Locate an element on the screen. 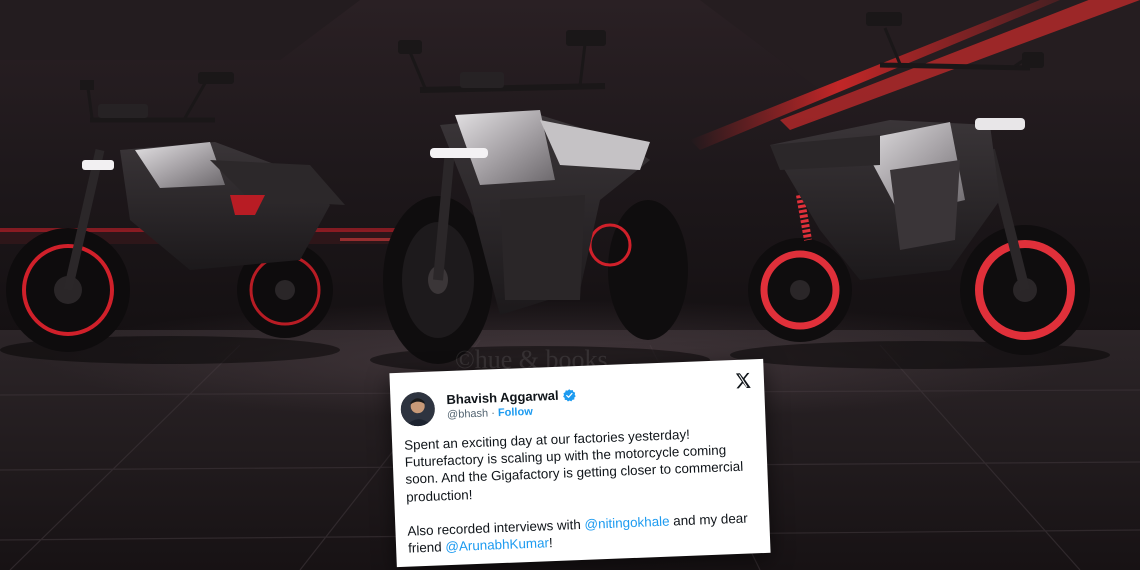 This screenshot has height=570, width=1140. avatar is located at coordinates (418, 409).